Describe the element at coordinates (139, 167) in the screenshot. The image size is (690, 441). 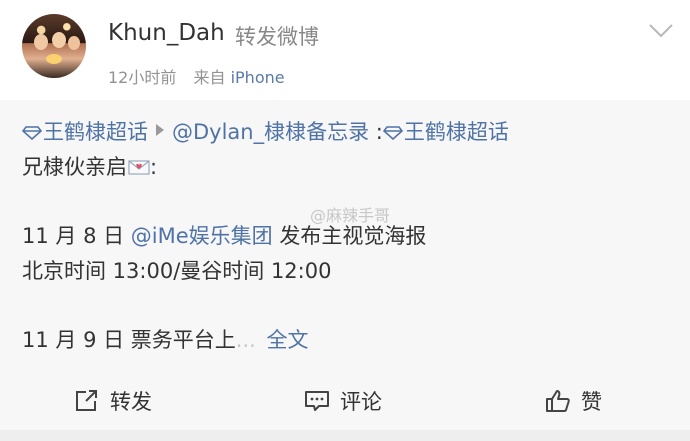
I see `envelope-icon` at that location.